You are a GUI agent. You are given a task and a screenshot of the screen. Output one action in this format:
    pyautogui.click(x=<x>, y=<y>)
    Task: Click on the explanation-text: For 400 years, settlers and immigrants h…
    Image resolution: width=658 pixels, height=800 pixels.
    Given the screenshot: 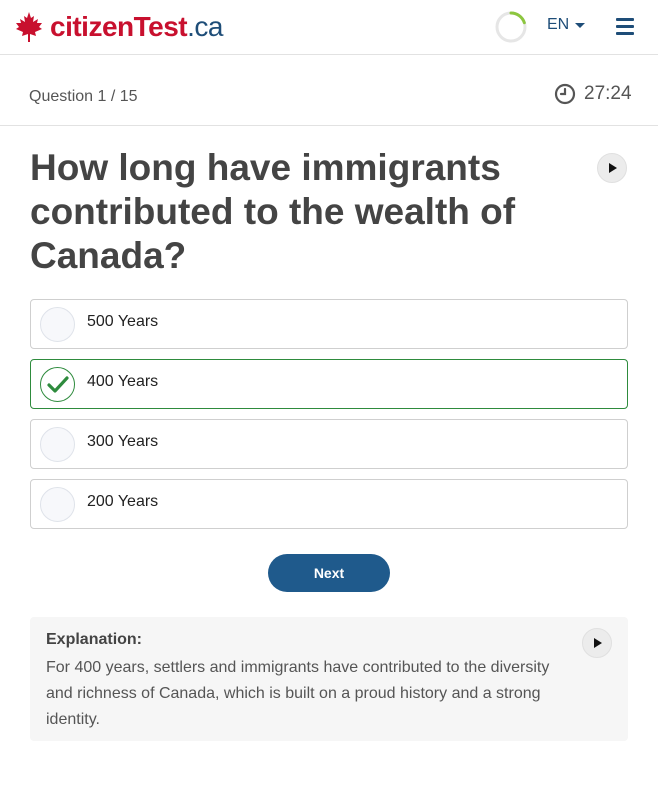 What is the action you would take?
    pyautogui.click(x=298, y=693)
    